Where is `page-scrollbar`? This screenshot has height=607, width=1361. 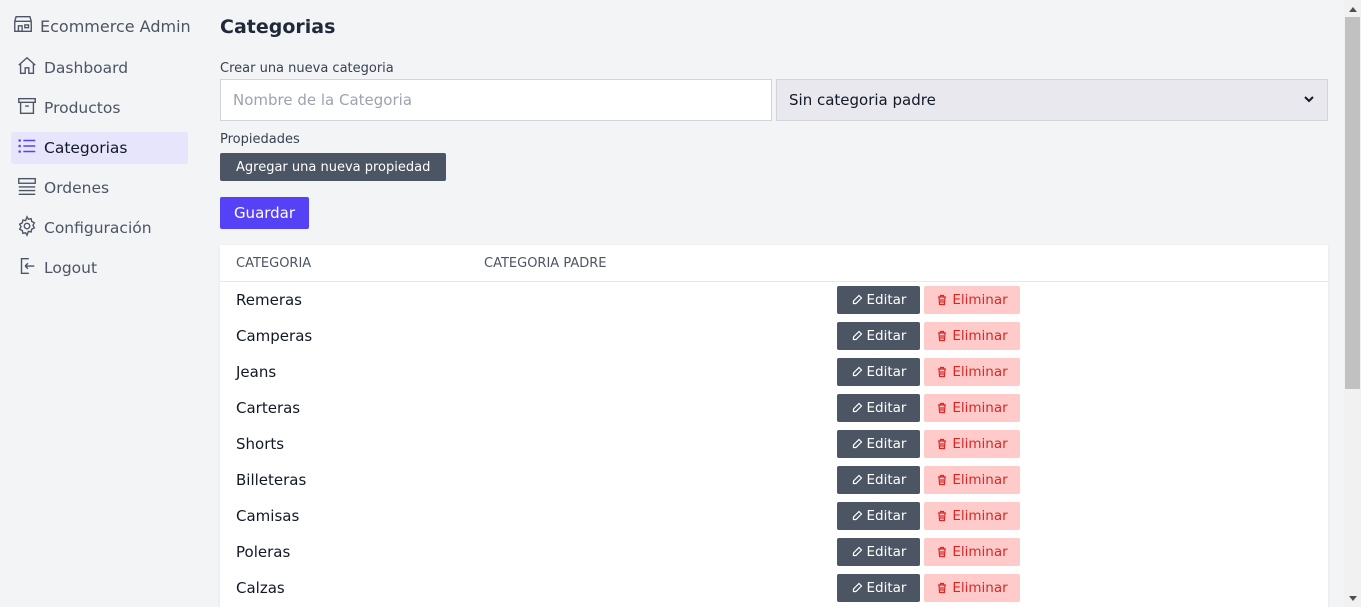
page-scrollbar is located at coordinates (1352, 303).